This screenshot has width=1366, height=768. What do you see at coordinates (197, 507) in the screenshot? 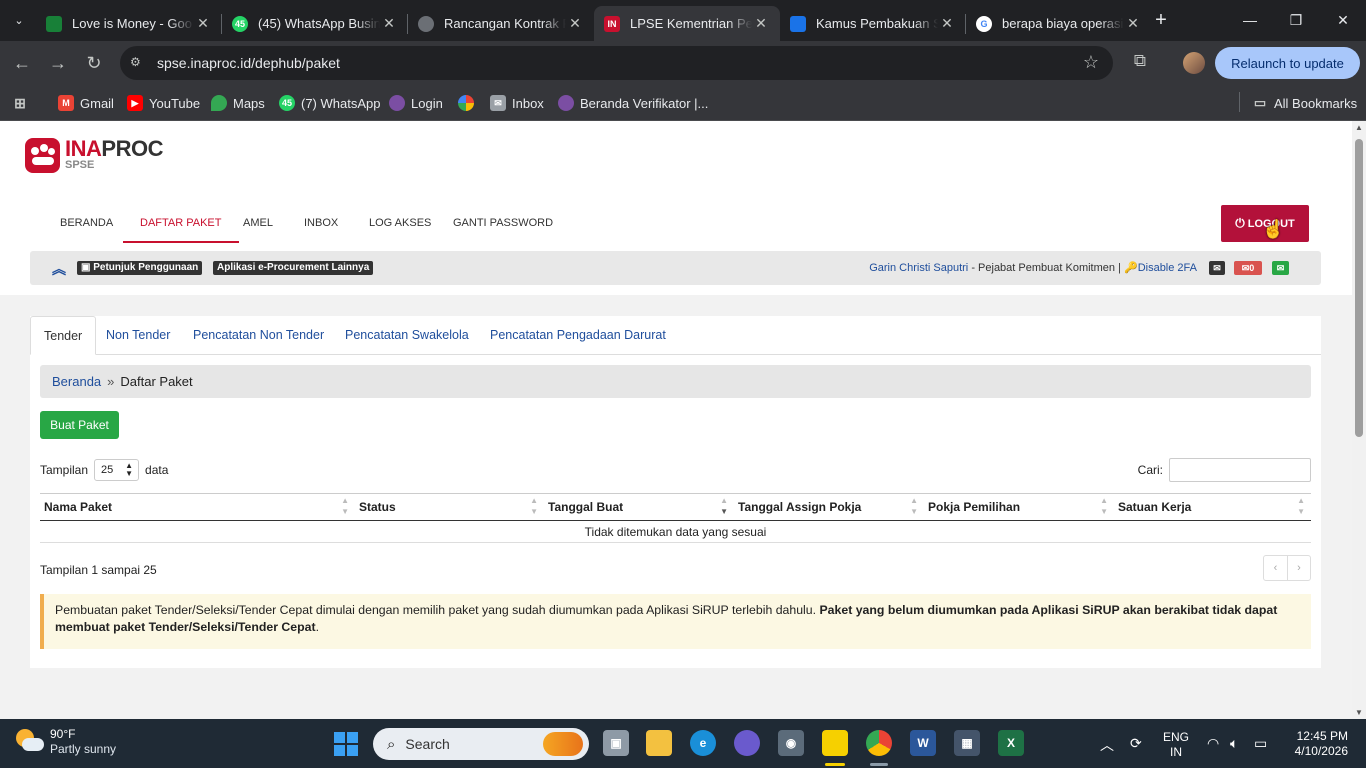
I see `column-nama-paket: Nama Paket ▲ ▼` at bounding box center [197, 507].